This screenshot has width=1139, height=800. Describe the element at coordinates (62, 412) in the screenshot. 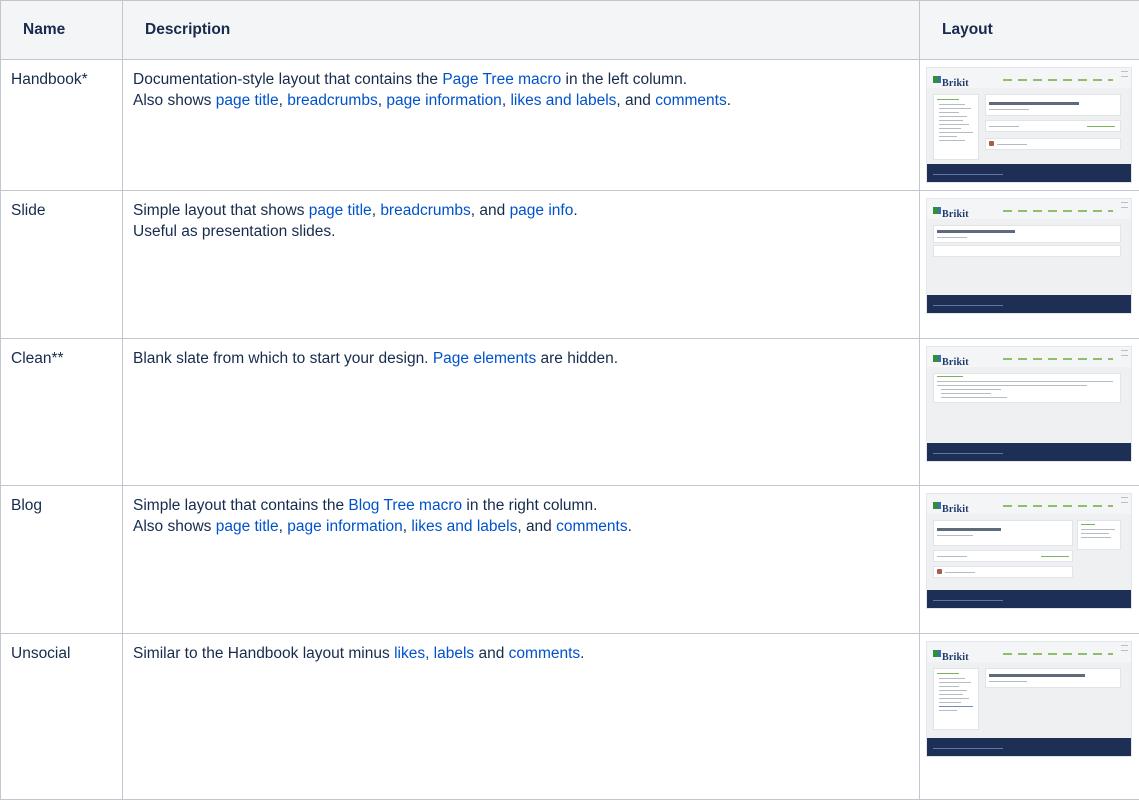

I see `layout-name: Clean**` at that location.